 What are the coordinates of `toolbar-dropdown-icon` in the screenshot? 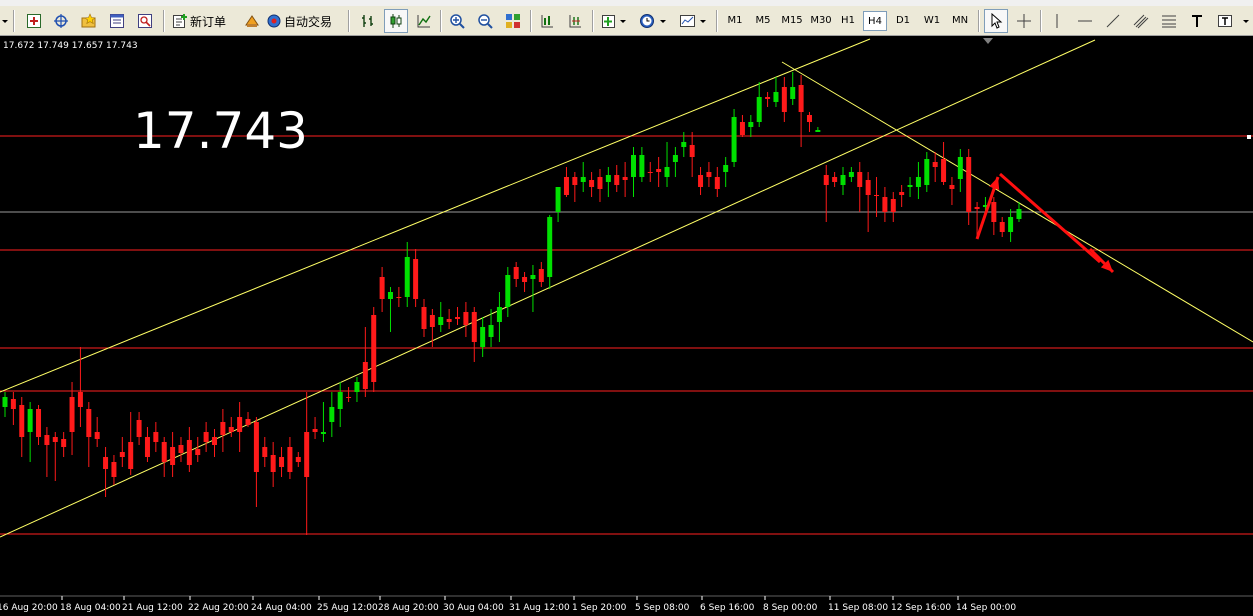 It's located at (5, 21).